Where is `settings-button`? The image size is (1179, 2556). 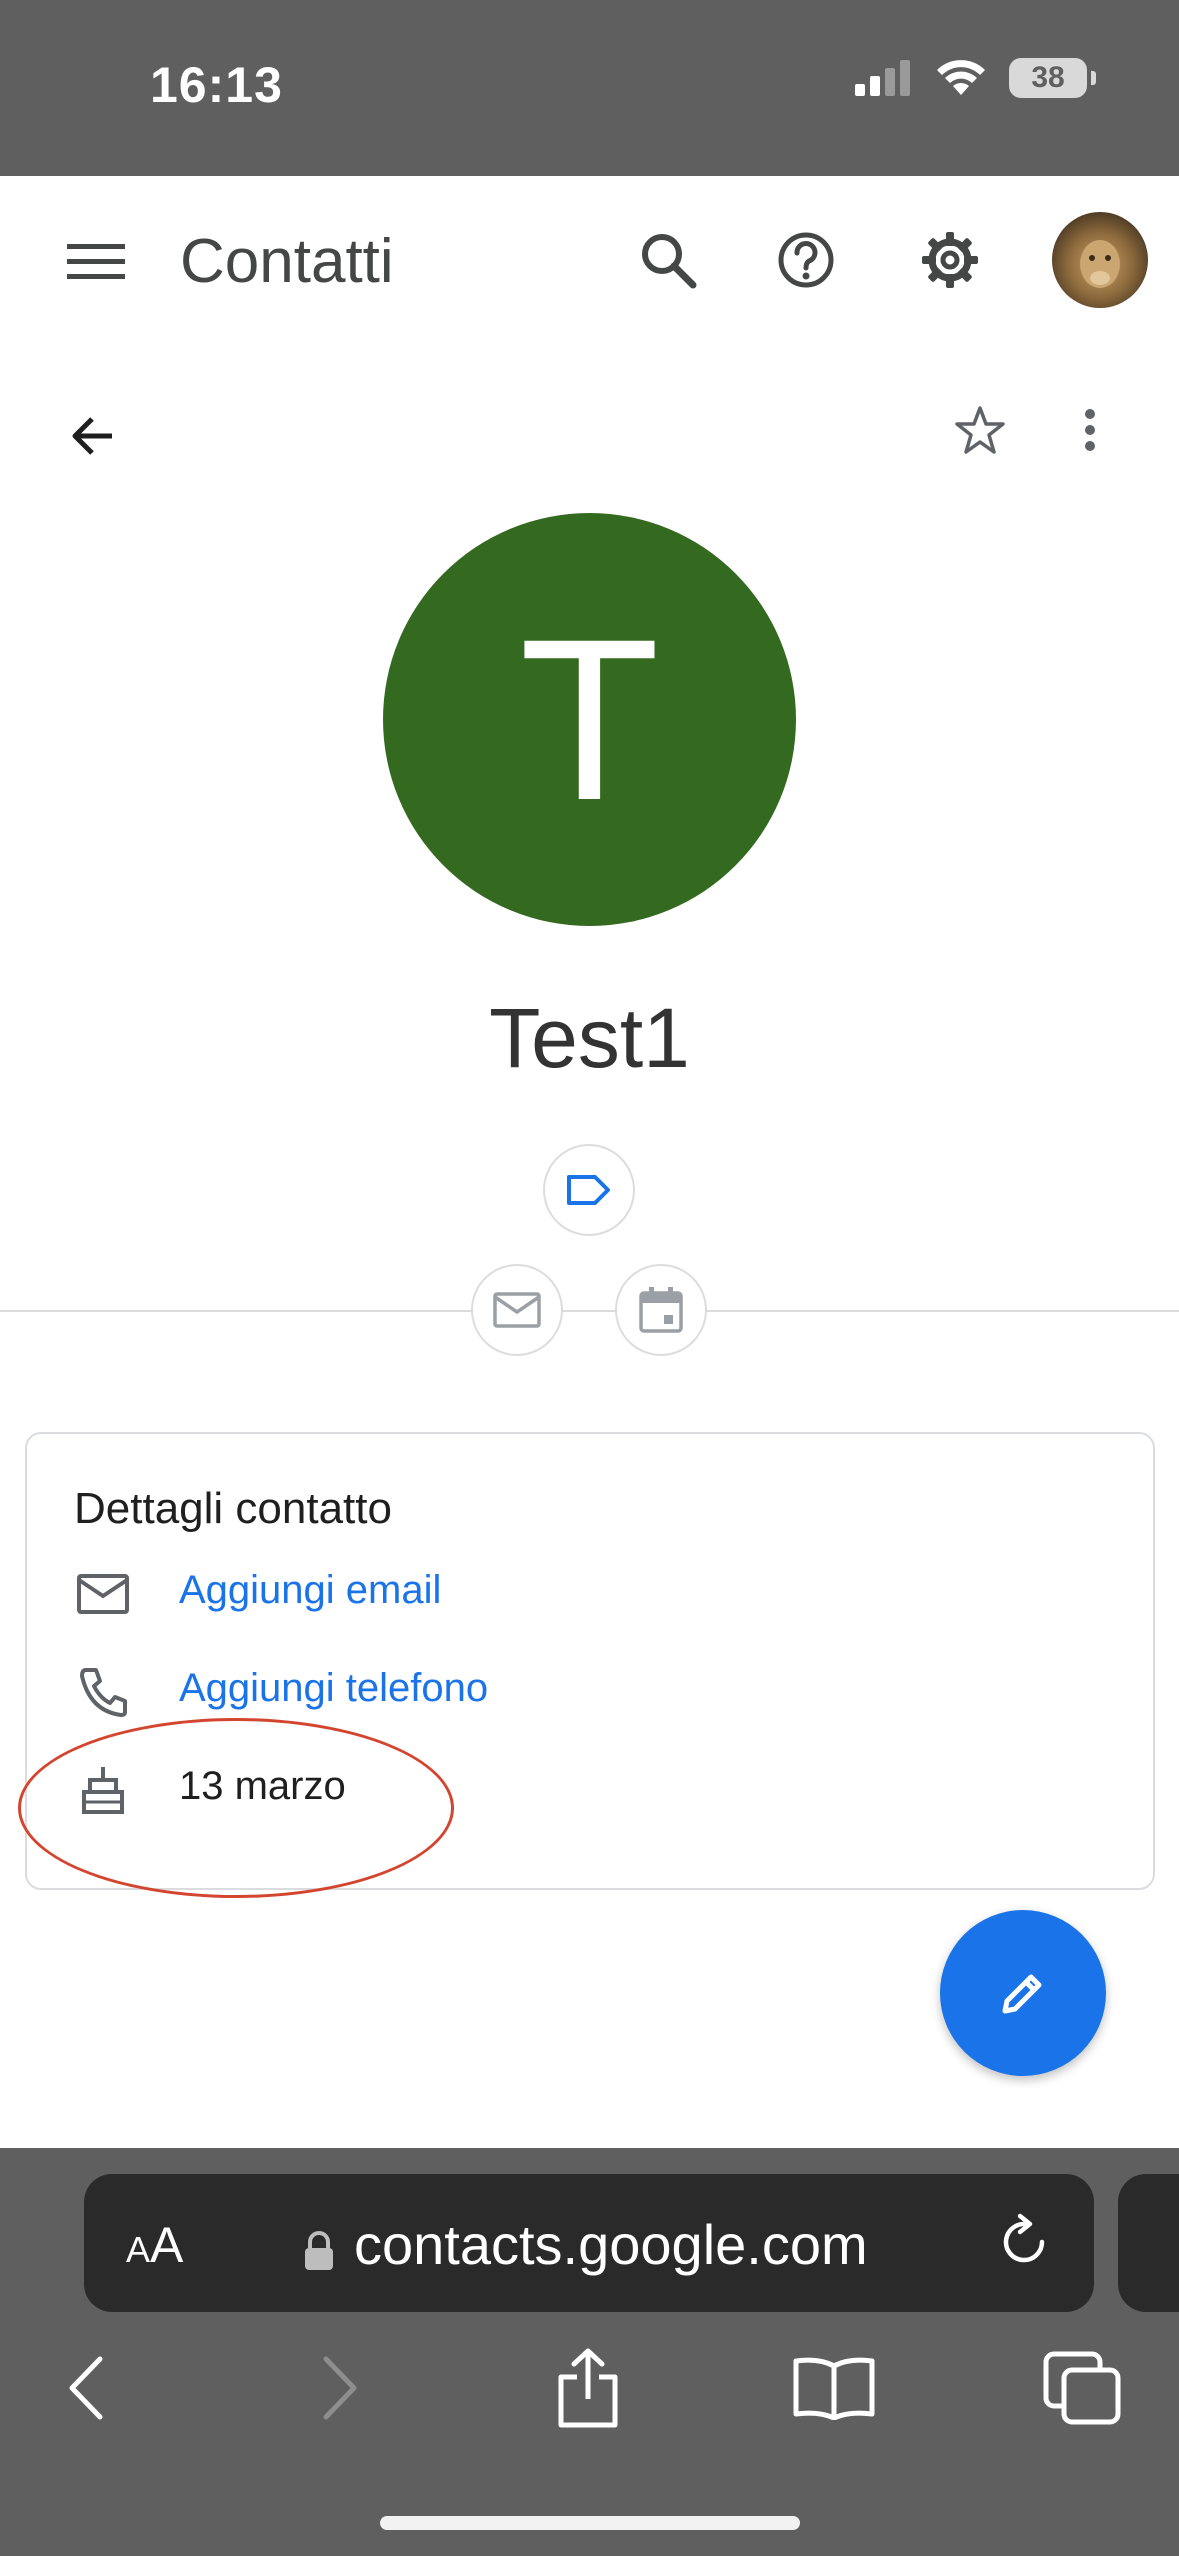 settings-button is located at coordinates (950, 260).